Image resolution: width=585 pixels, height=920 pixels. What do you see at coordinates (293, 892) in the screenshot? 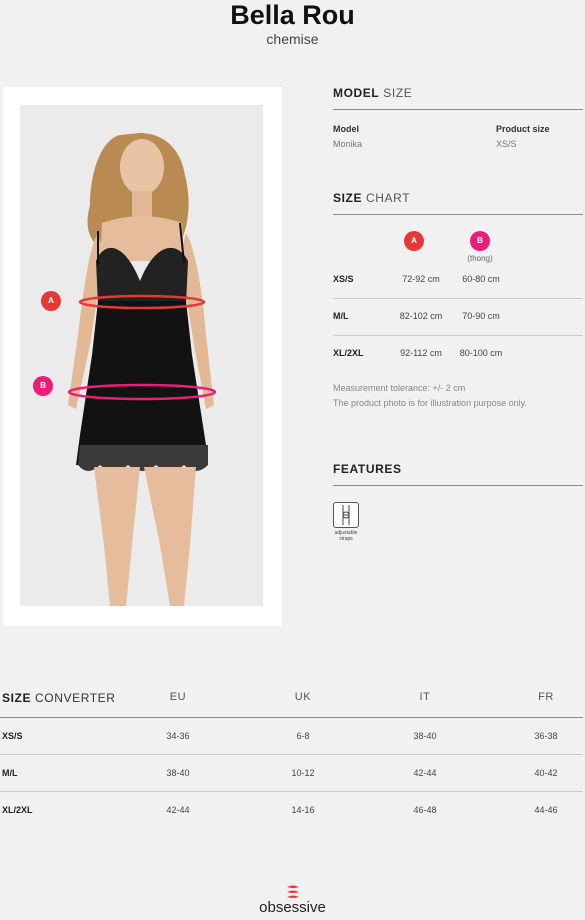
I see `brand-logo-icon` at bounding box center [293, 892].